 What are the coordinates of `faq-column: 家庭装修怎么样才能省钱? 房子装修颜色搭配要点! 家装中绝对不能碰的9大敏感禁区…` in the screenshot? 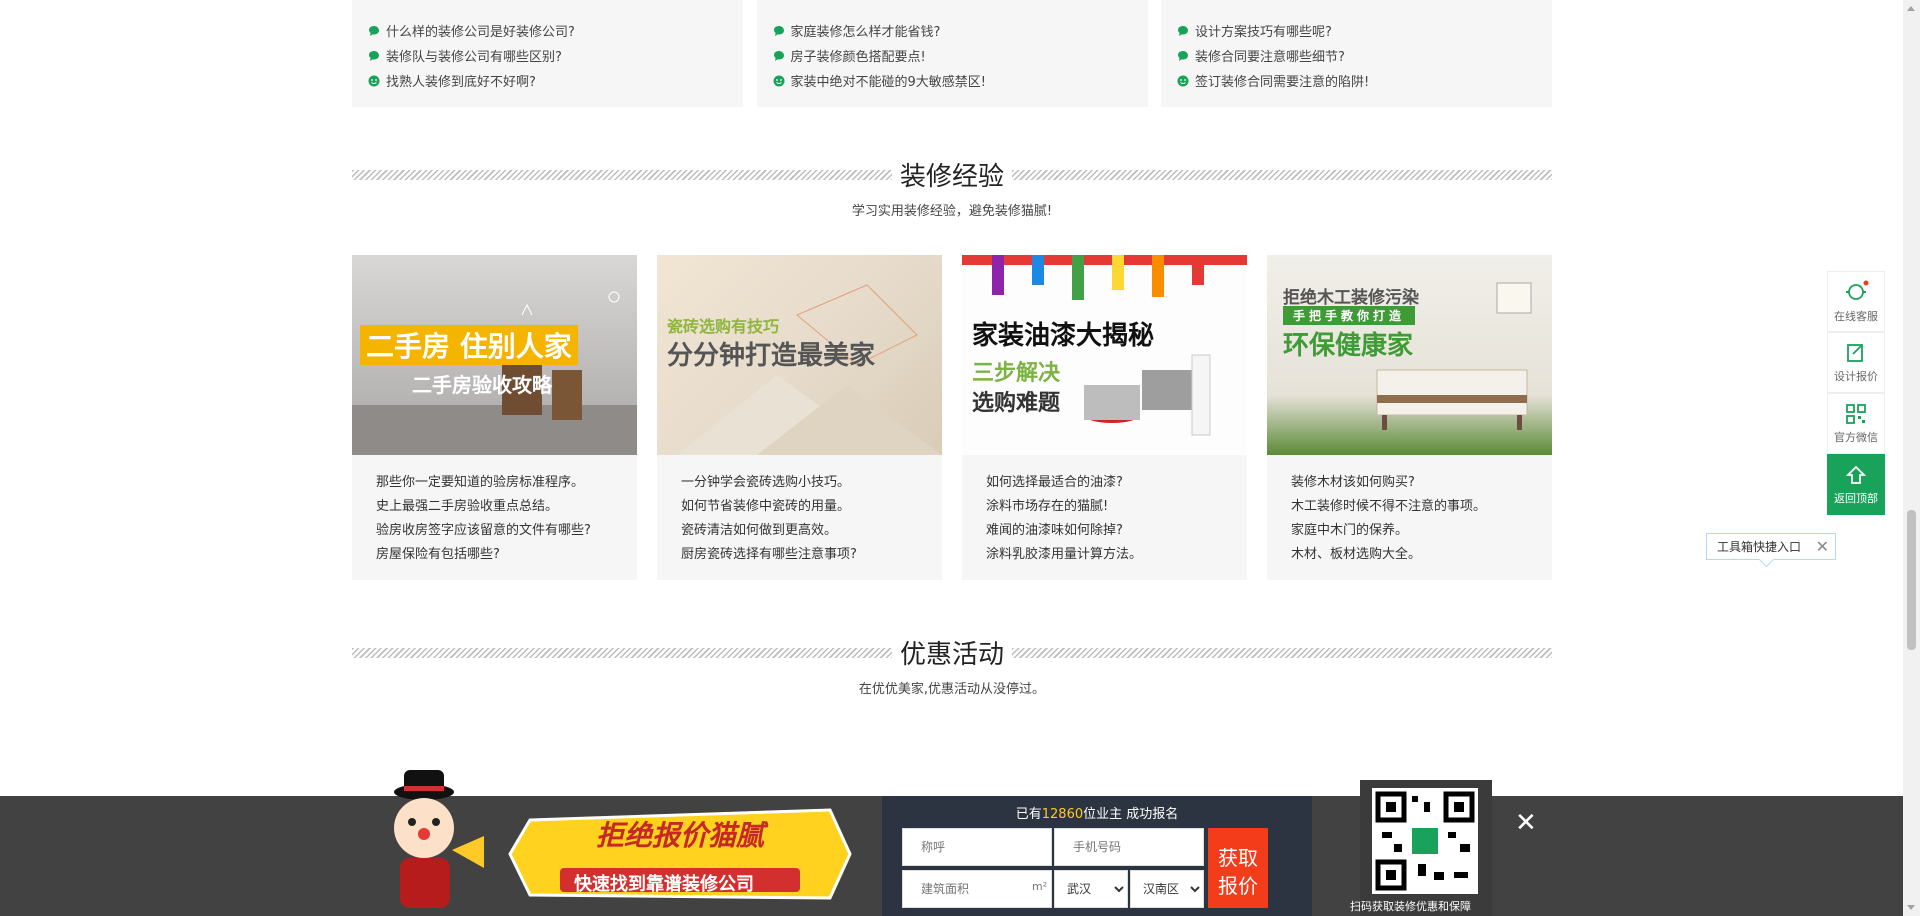 It's located at (952, 53).